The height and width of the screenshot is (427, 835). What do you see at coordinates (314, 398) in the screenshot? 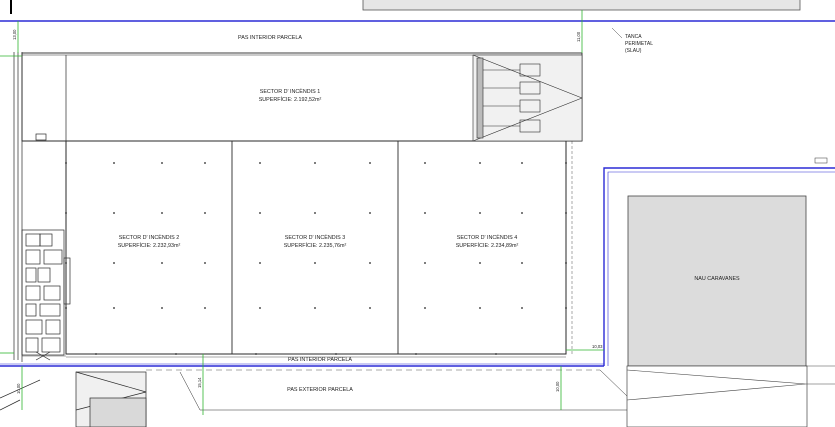
I see `bottom-structures` at bounding box center [314, 398].